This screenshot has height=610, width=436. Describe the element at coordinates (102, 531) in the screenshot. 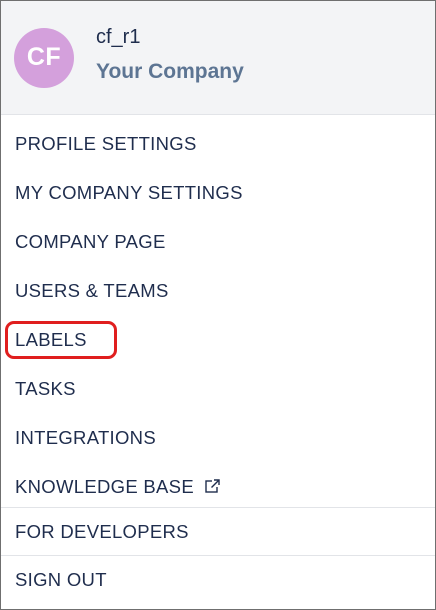

I see `menu-item-label: FOR DEVELOPERS` at that location.